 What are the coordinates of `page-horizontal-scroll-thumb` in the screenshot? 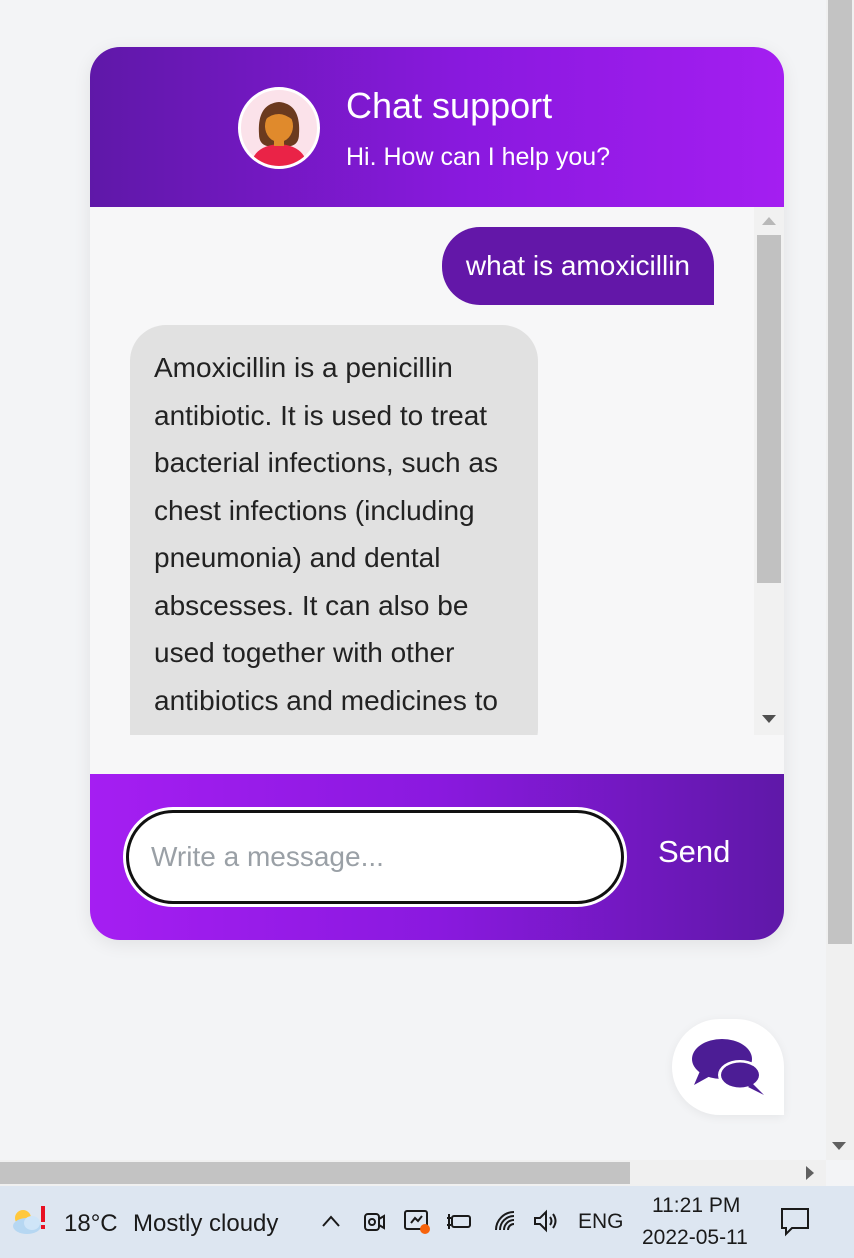 It's located at (315, 1173).